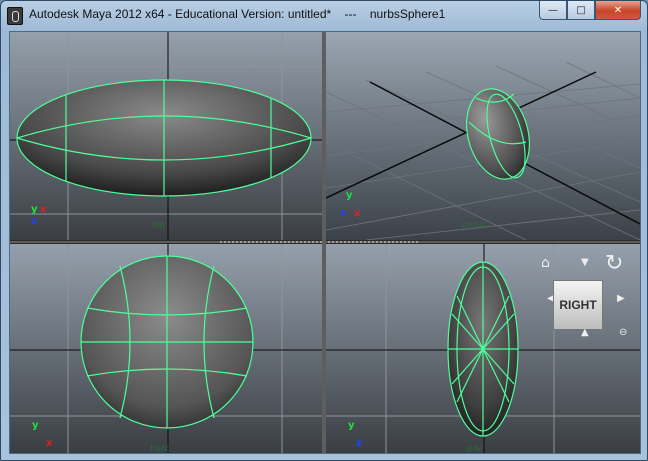 This screenshot has width=648, height=461. Describe the element at coordinates (15, 16) in the screenshot. I see `maya-app-icon` at that location.